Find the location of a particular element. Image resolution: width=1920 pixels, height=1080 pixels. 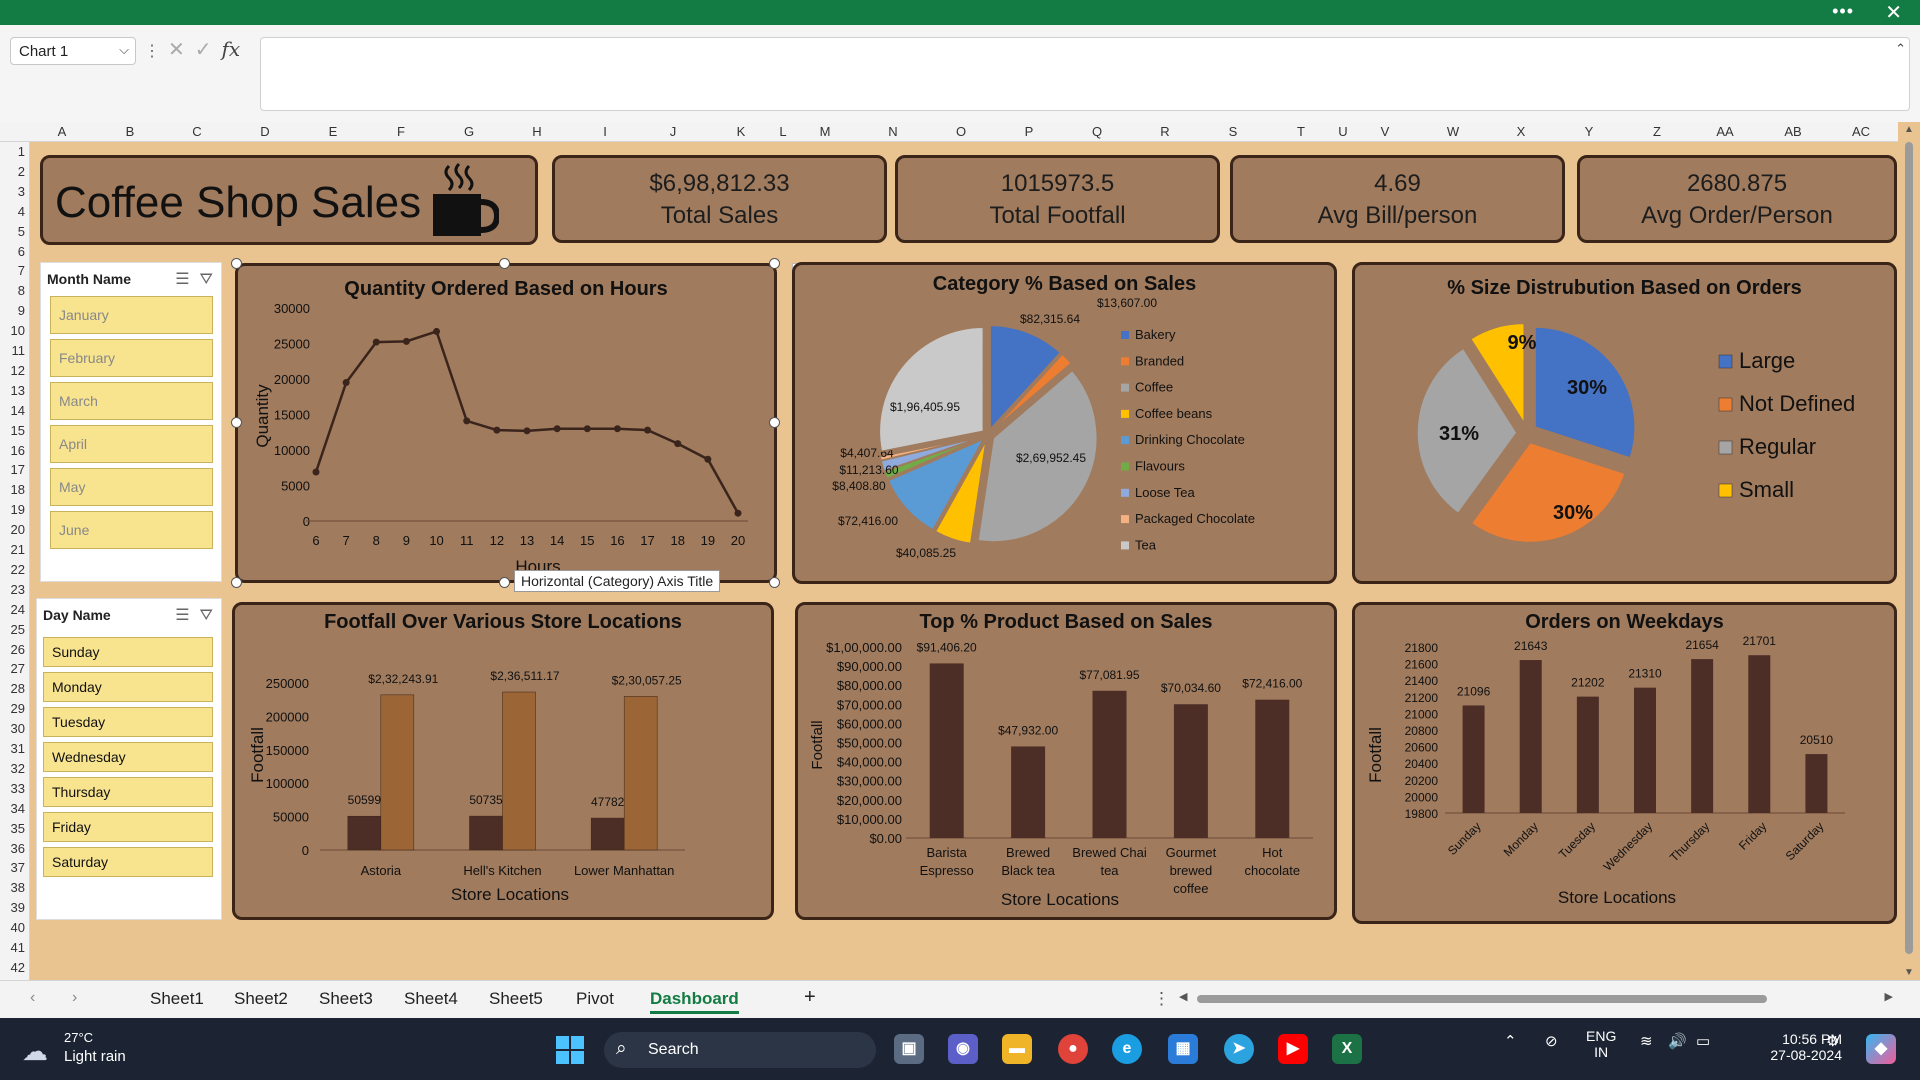

slicer-item-tuesday: Tuesday is located at coordinates (128, 722).